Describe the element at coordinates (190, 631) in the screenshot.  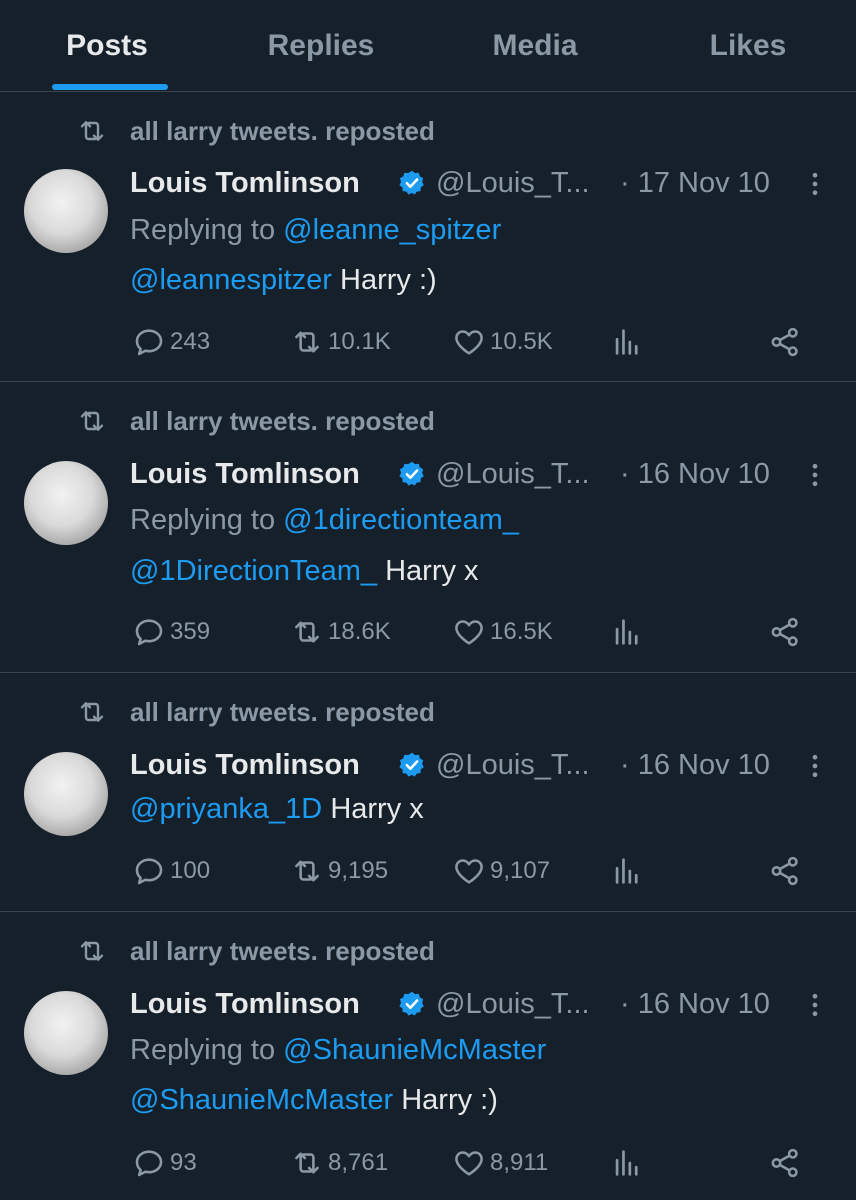
I see `reply-count: 359` at that location.